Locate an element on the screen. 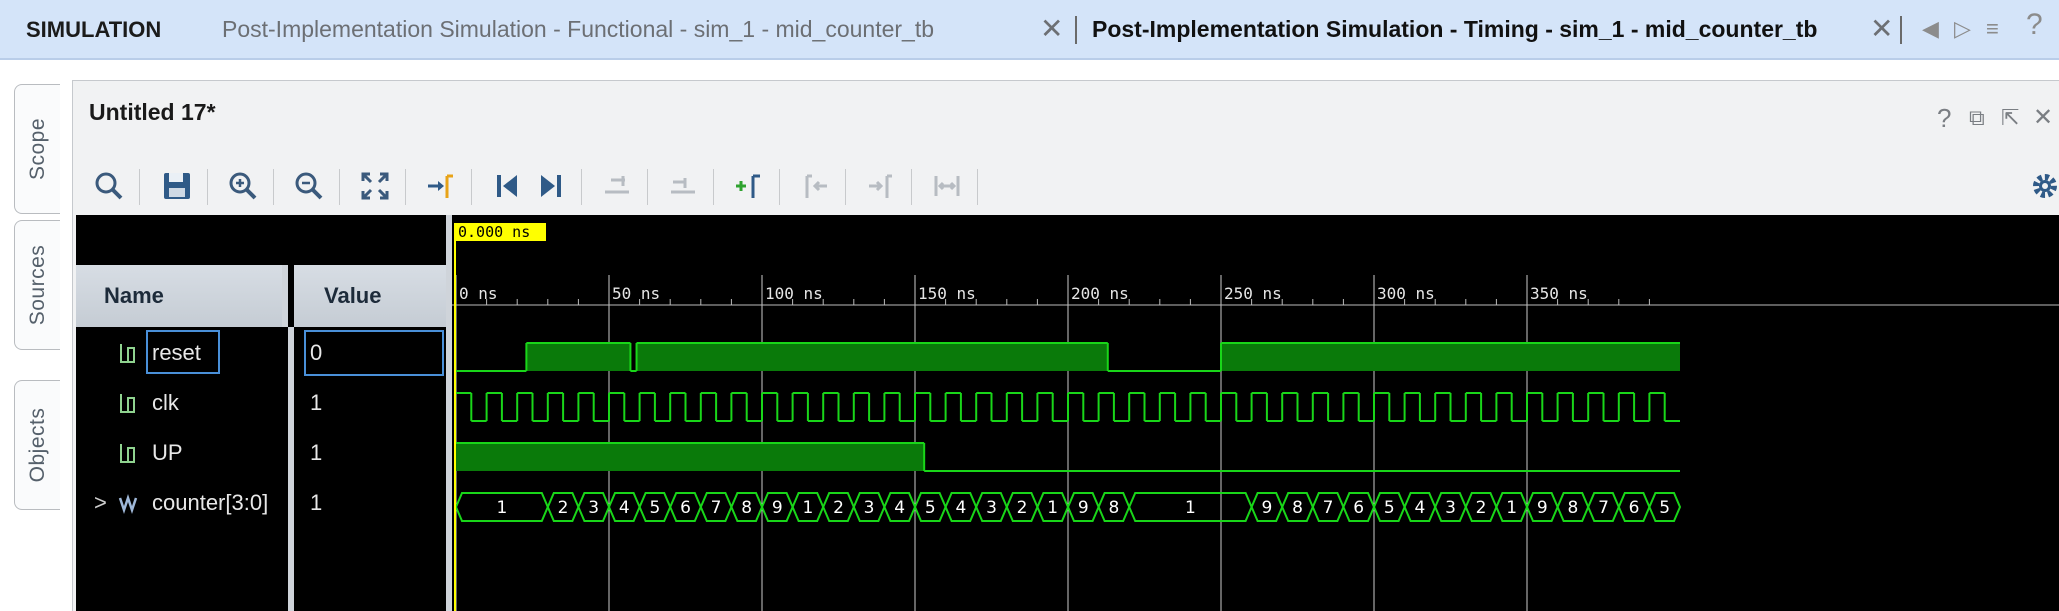 The image size is (2059, 611). go-to-last-time-icon is located at coordinates (551, 186).